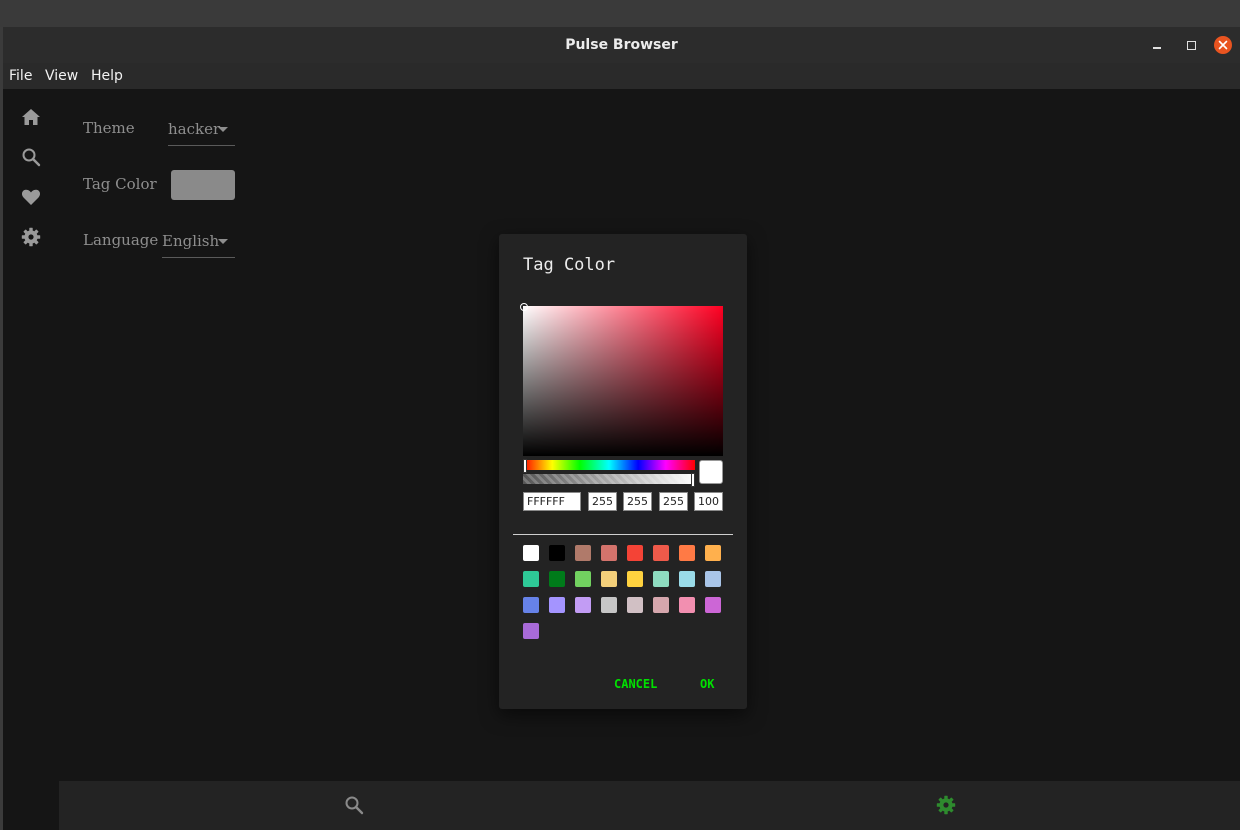 The width and height of the screenshot is (1240, 830). I want to click on menu-bar: File View Help, so click(621, 76).